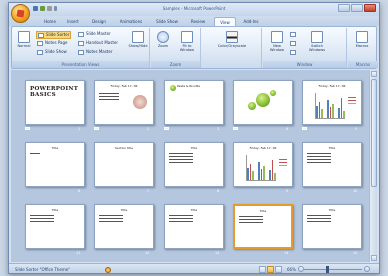 Image resolution: width=388 pixels, height=276 pixels. I want to click on slide-thumbnail-14: Title, so click(263, 226).